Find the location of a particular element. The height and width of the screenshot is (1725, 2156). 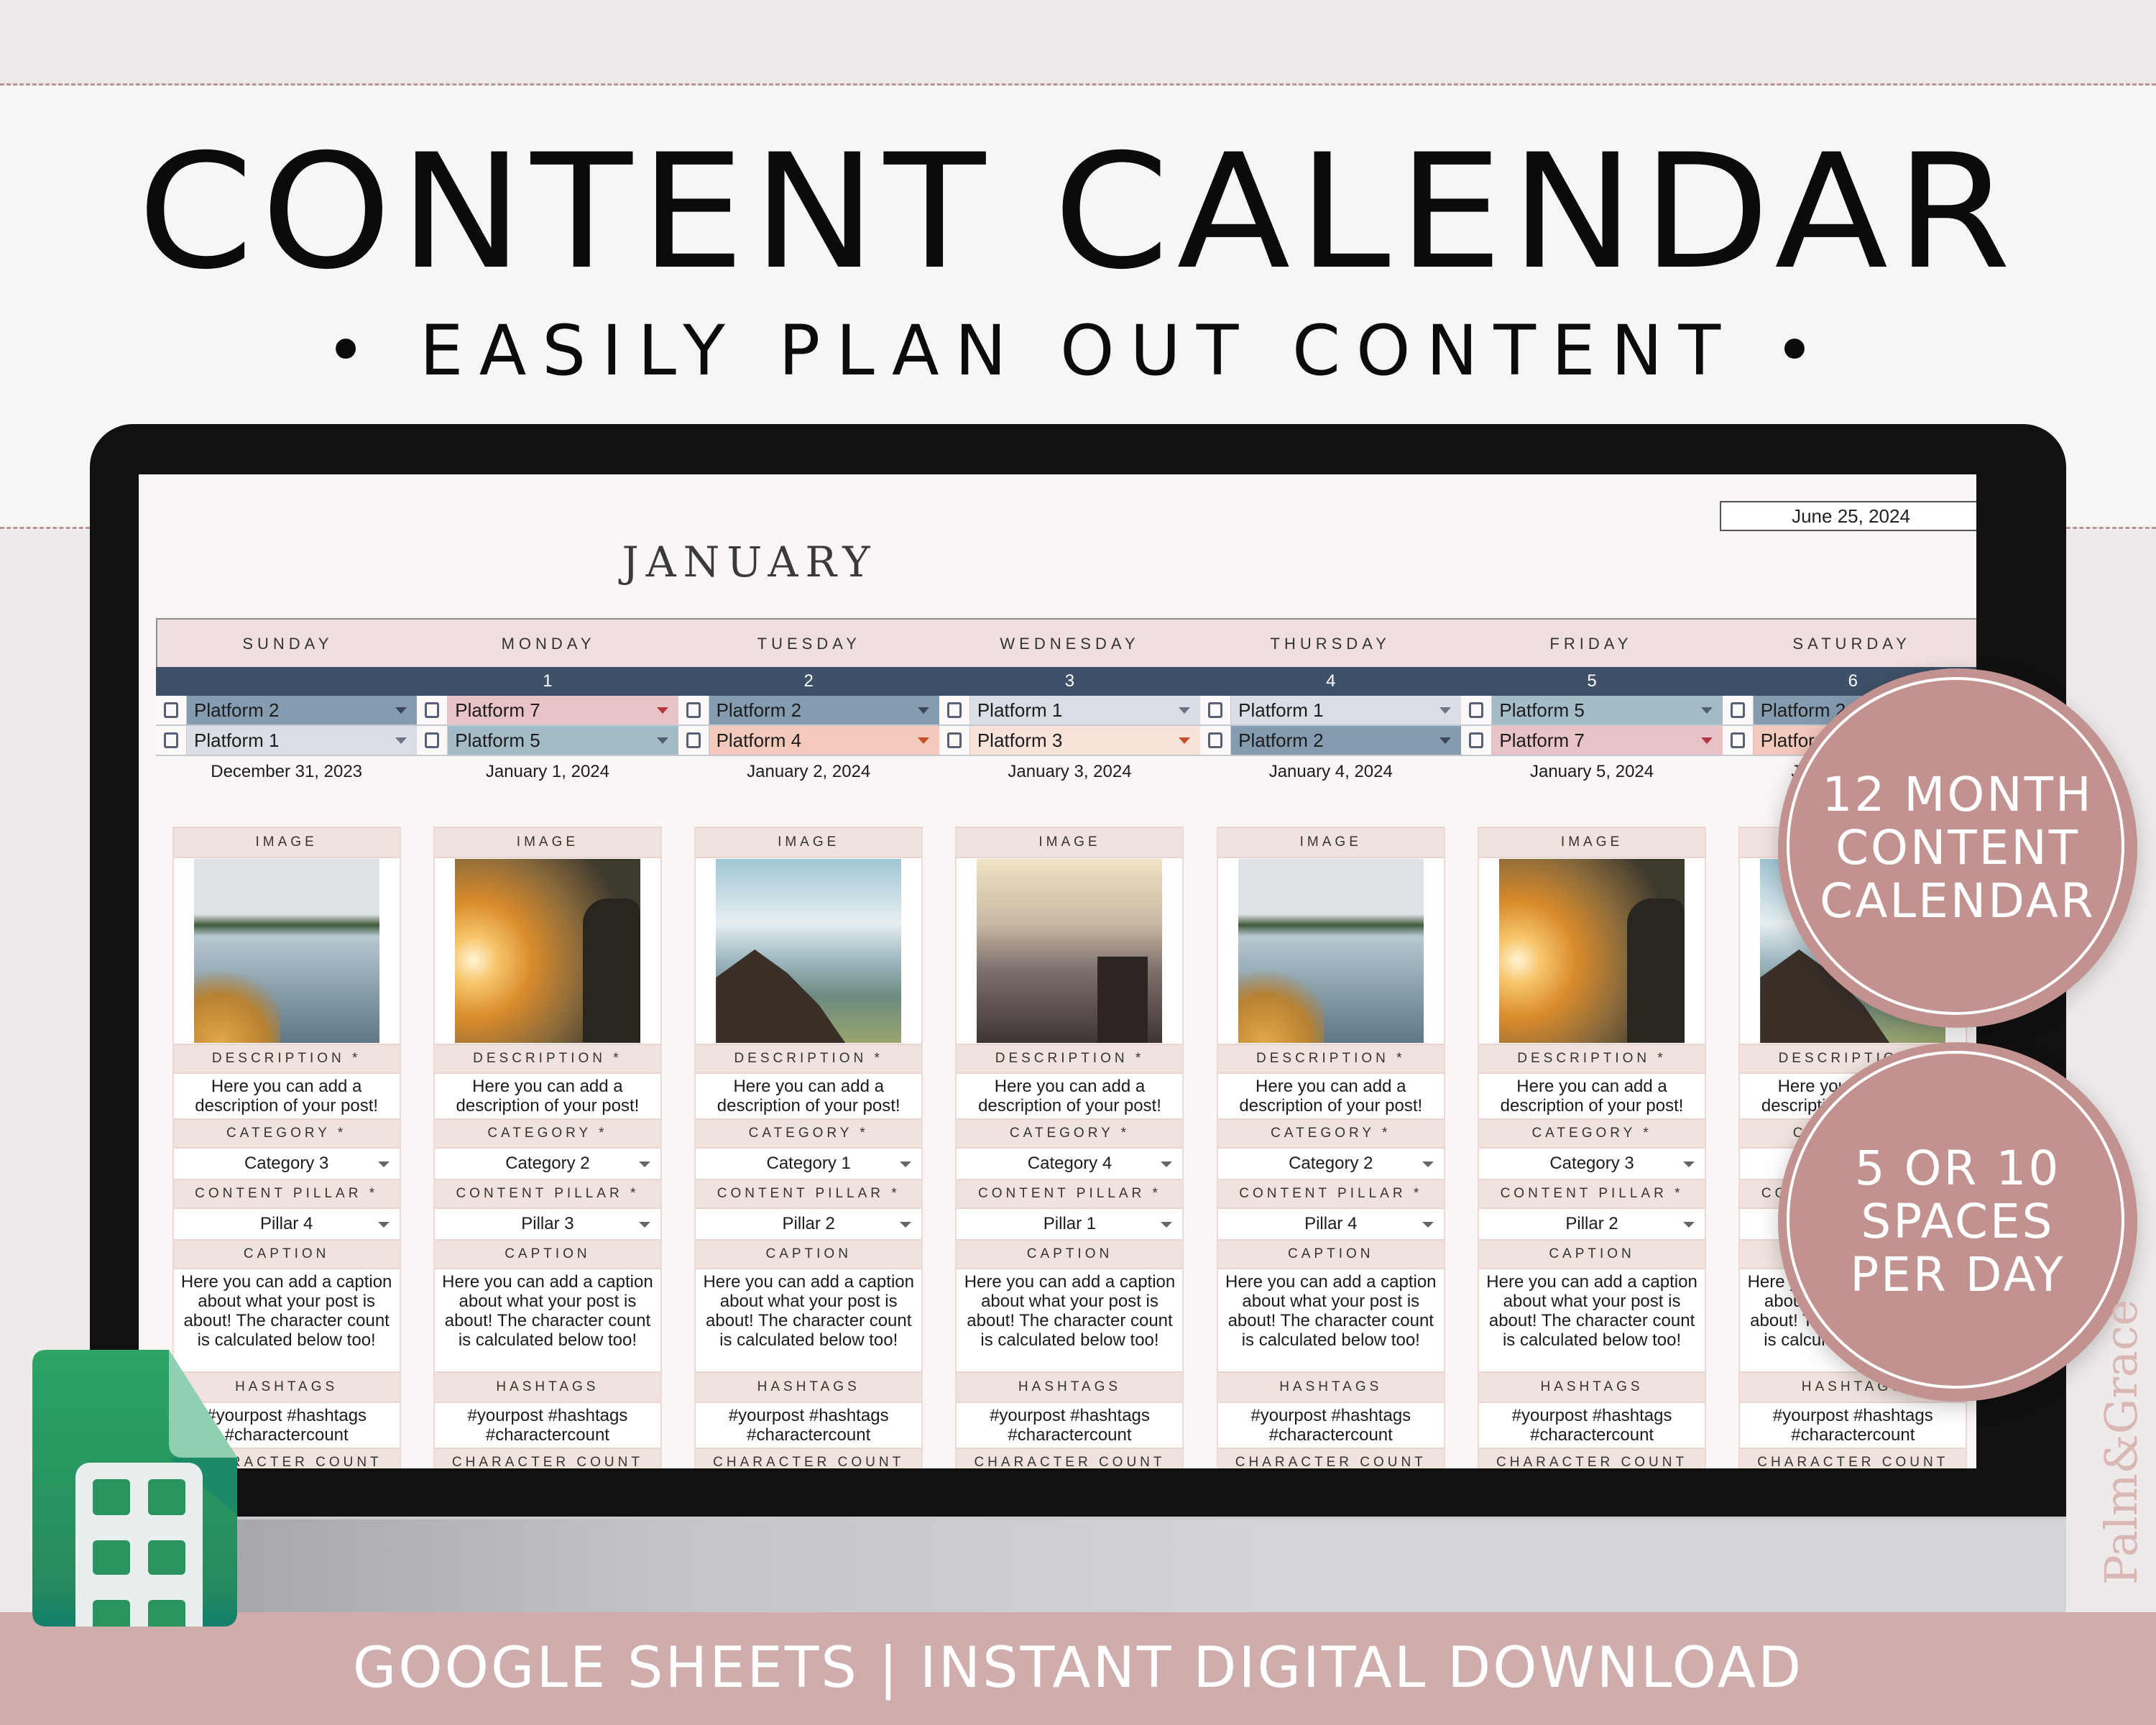

pillar-field: Pillar 3 is located at coordinates (547, 1223).